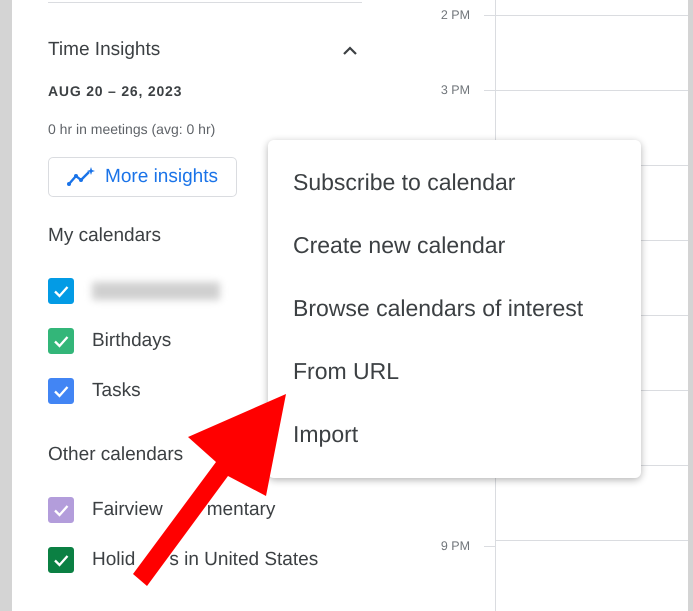 The height and width of the screenshot is (611, 693). What do you see at coordinates (116, 455) in the screenshot?
I see `section-title: Other calendars` at bounding box center [116, 455].